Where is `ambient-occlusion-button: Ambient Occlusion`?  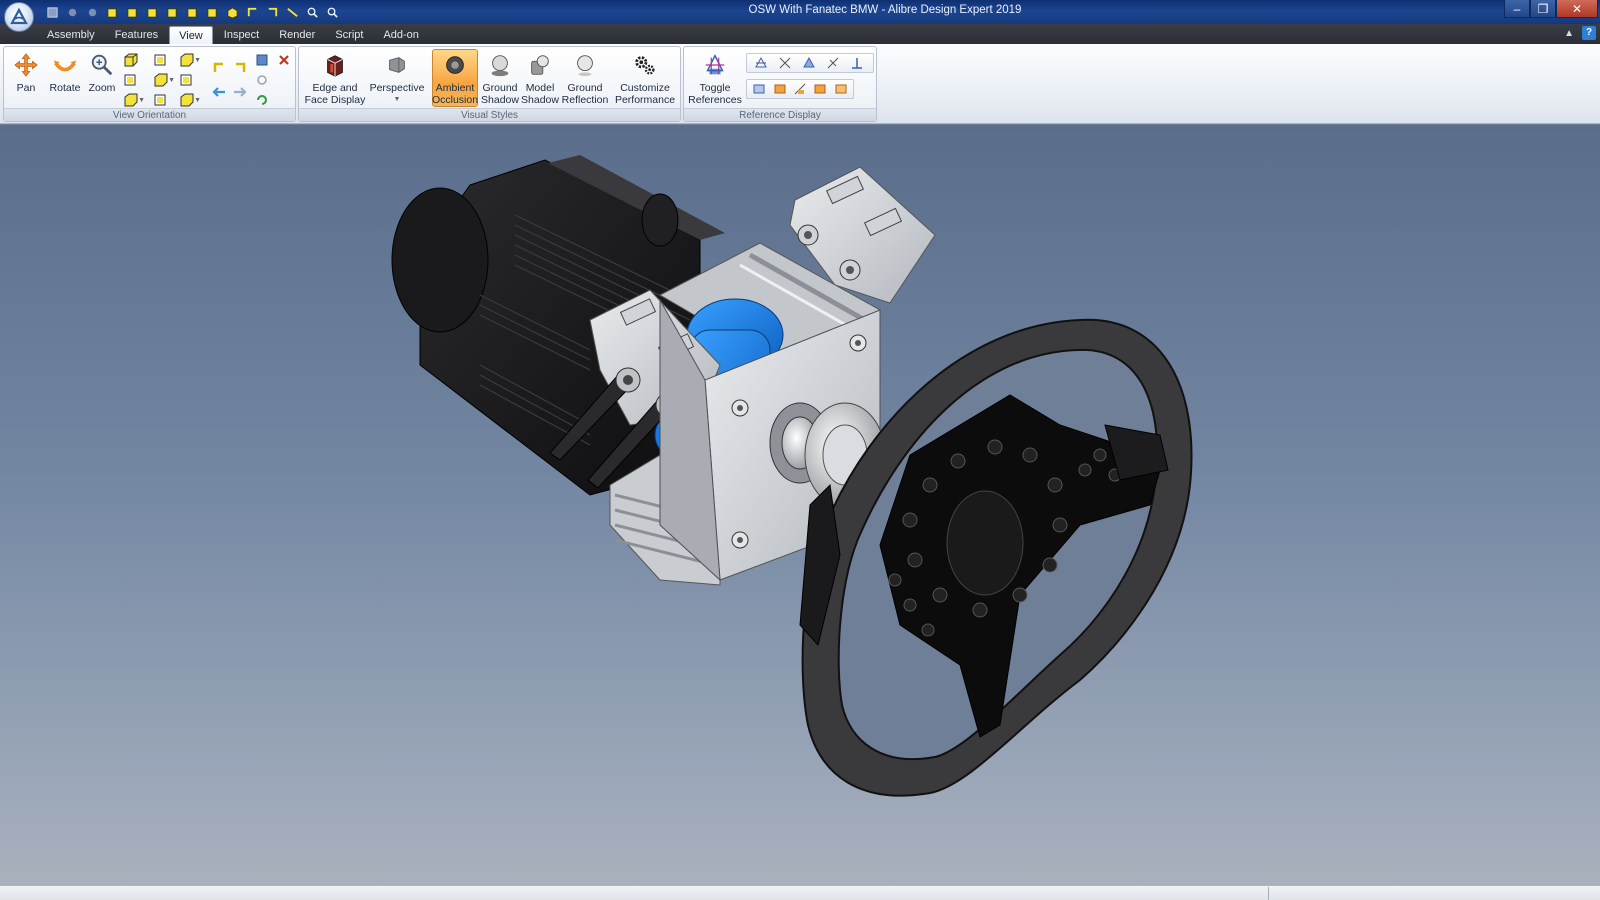
ambient-occlusion-button: Ambient Occlusion is located at coordinates (455, 78).